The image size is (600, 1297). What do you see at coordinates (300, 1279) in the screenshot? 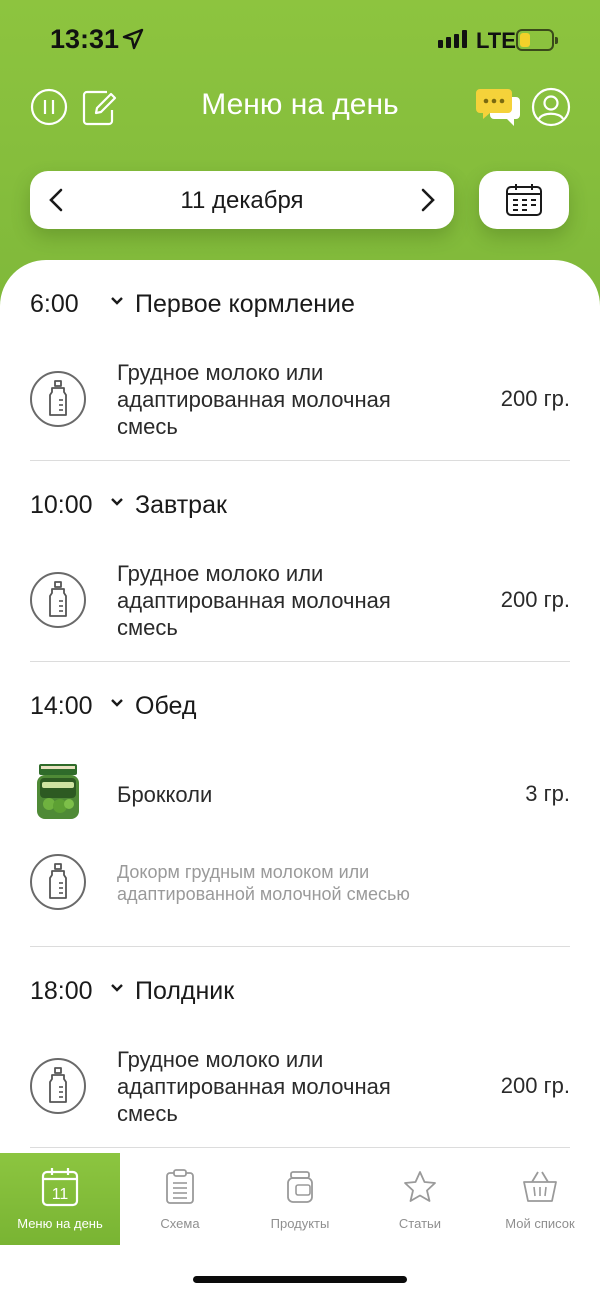
I see `home-indicator` at bounding box center [300, 1279].